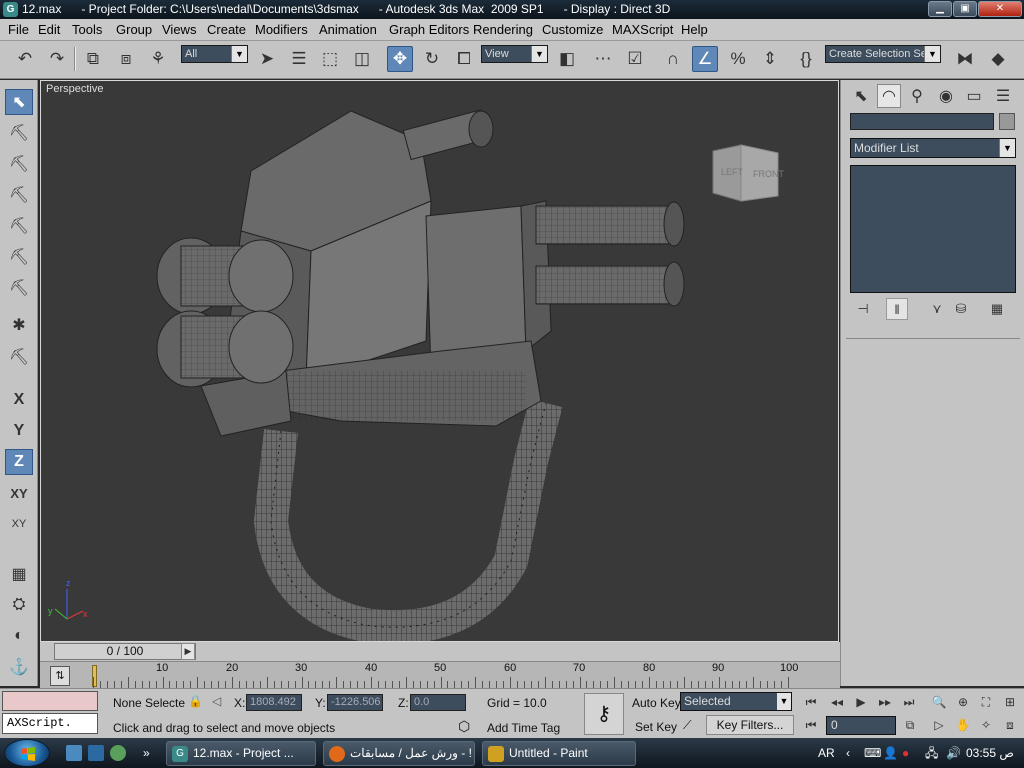 Image resolution: width=1024 pixels, height=768 pixels. What do you see at coordinates (179, 29) in the screenshot?
I see `menu-views: Views` at bounding box center [179, 29].